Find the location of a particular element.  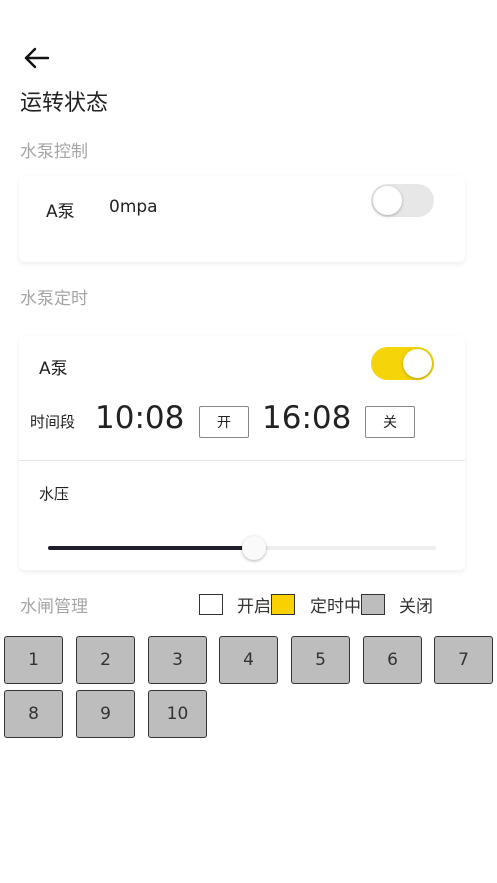

legend-label-timed: 定时中 is located at coordinates (335, 606).